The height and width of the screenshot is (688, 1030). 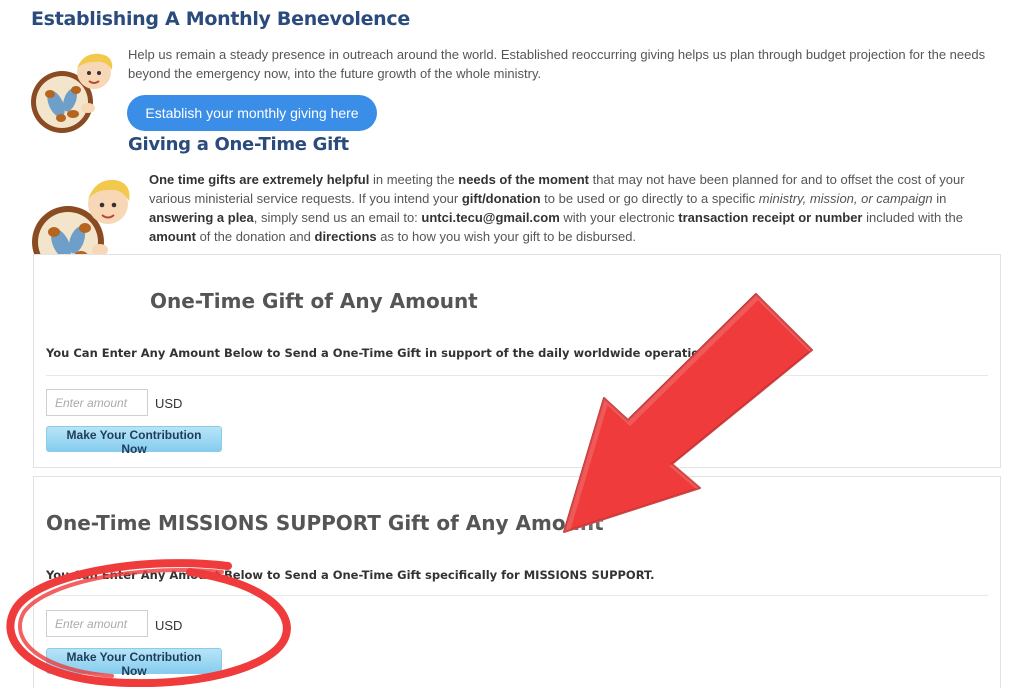 I want to click on boy-with-fish-and-loaves-icon, so click(x=72, y=93).